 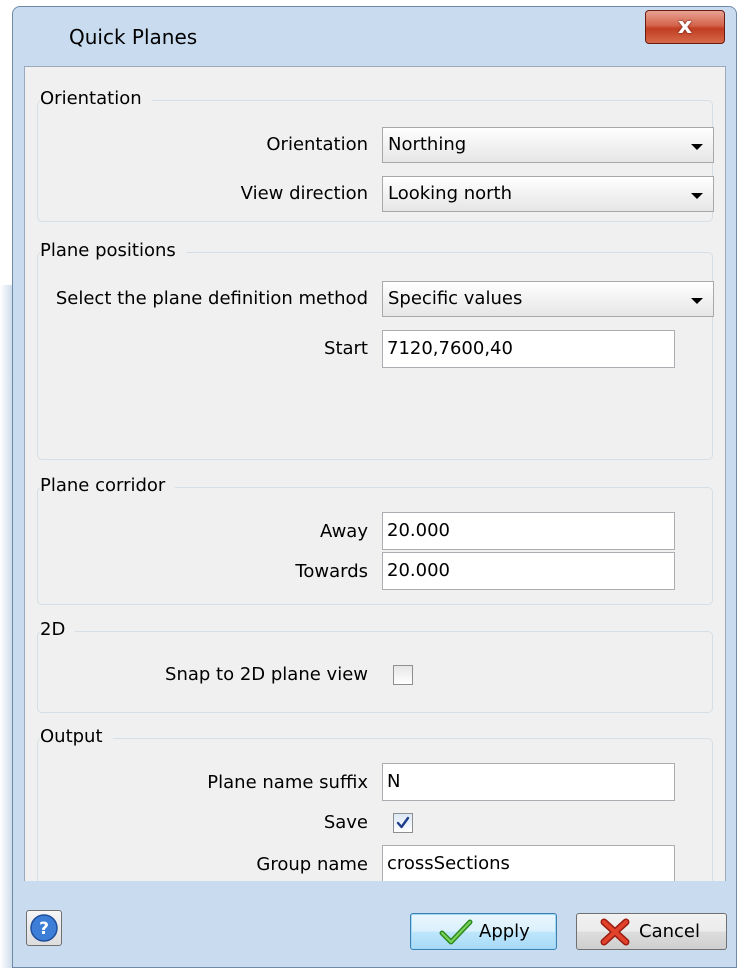 What do you see at coordinates (345, 822) in the screenshot?
I see `save-label: Save` at bounding box center [345, 822].